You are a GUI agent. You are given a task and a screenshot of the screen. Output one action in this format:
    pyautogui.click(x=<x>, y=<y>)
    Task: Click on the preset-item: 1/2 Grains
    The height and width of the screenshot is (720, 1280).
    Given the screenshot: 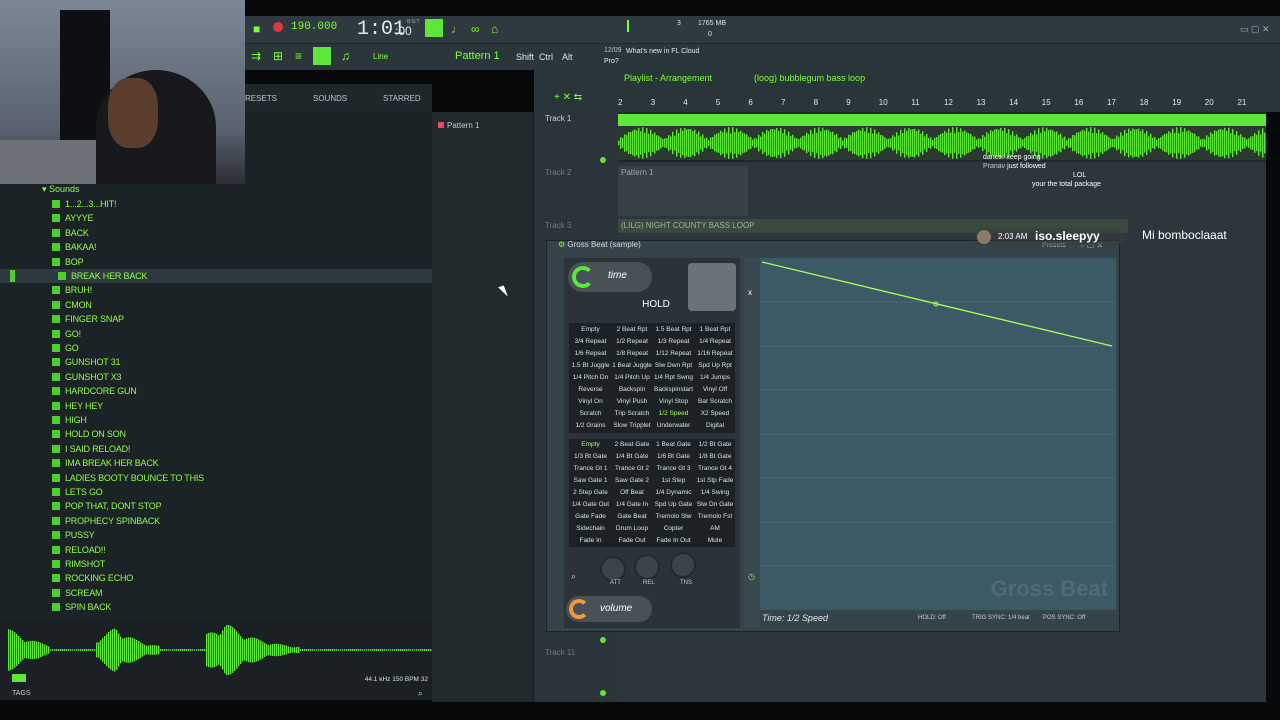 What is the action you would take?
    pyautogui.click(x=590, y=425)
    